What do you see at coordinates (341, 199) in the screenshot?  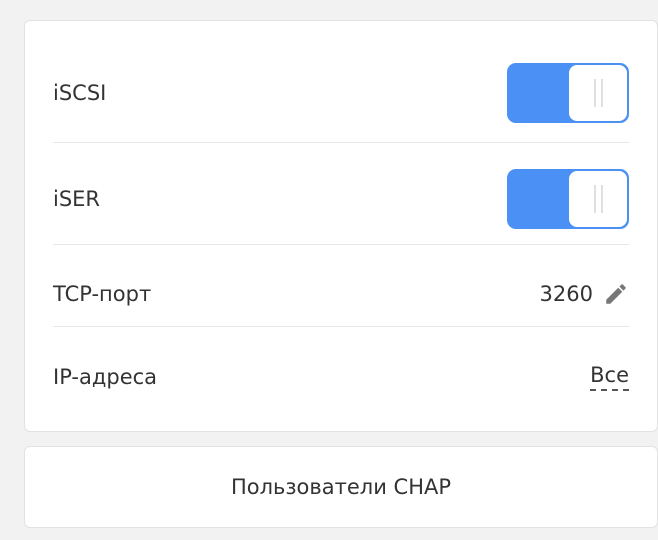 I see `settings-row-iser: iSER` at bounding box center [341, 199].